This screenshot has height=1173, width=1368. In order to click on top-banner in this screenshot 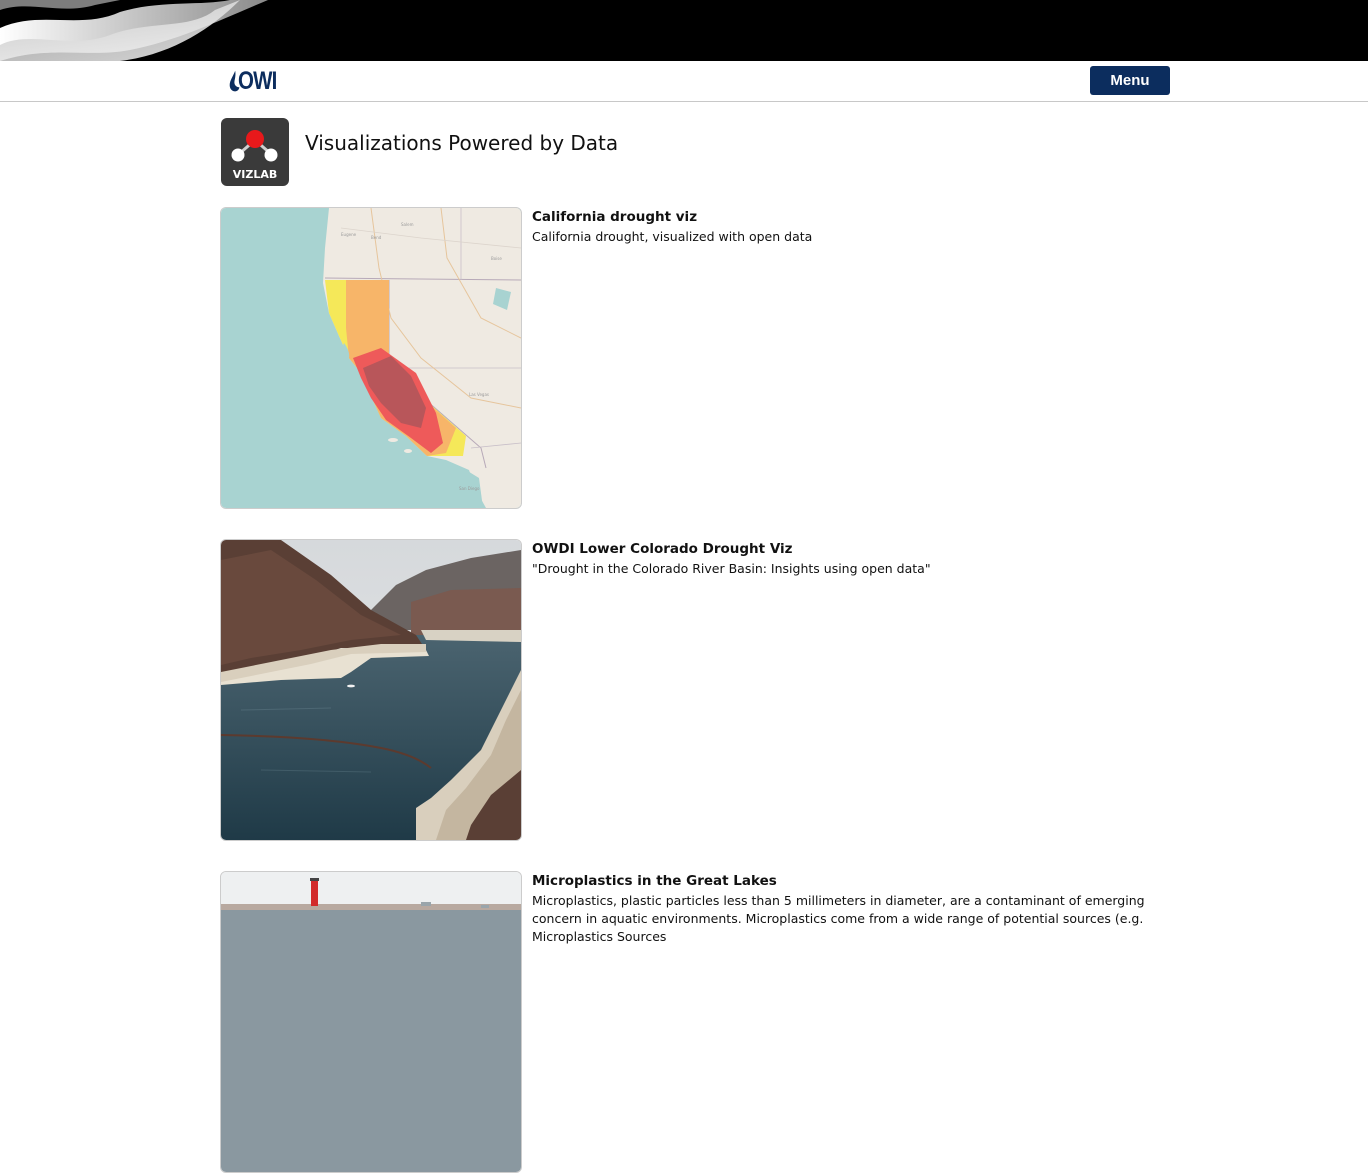, I will do `click(684, 30)`.